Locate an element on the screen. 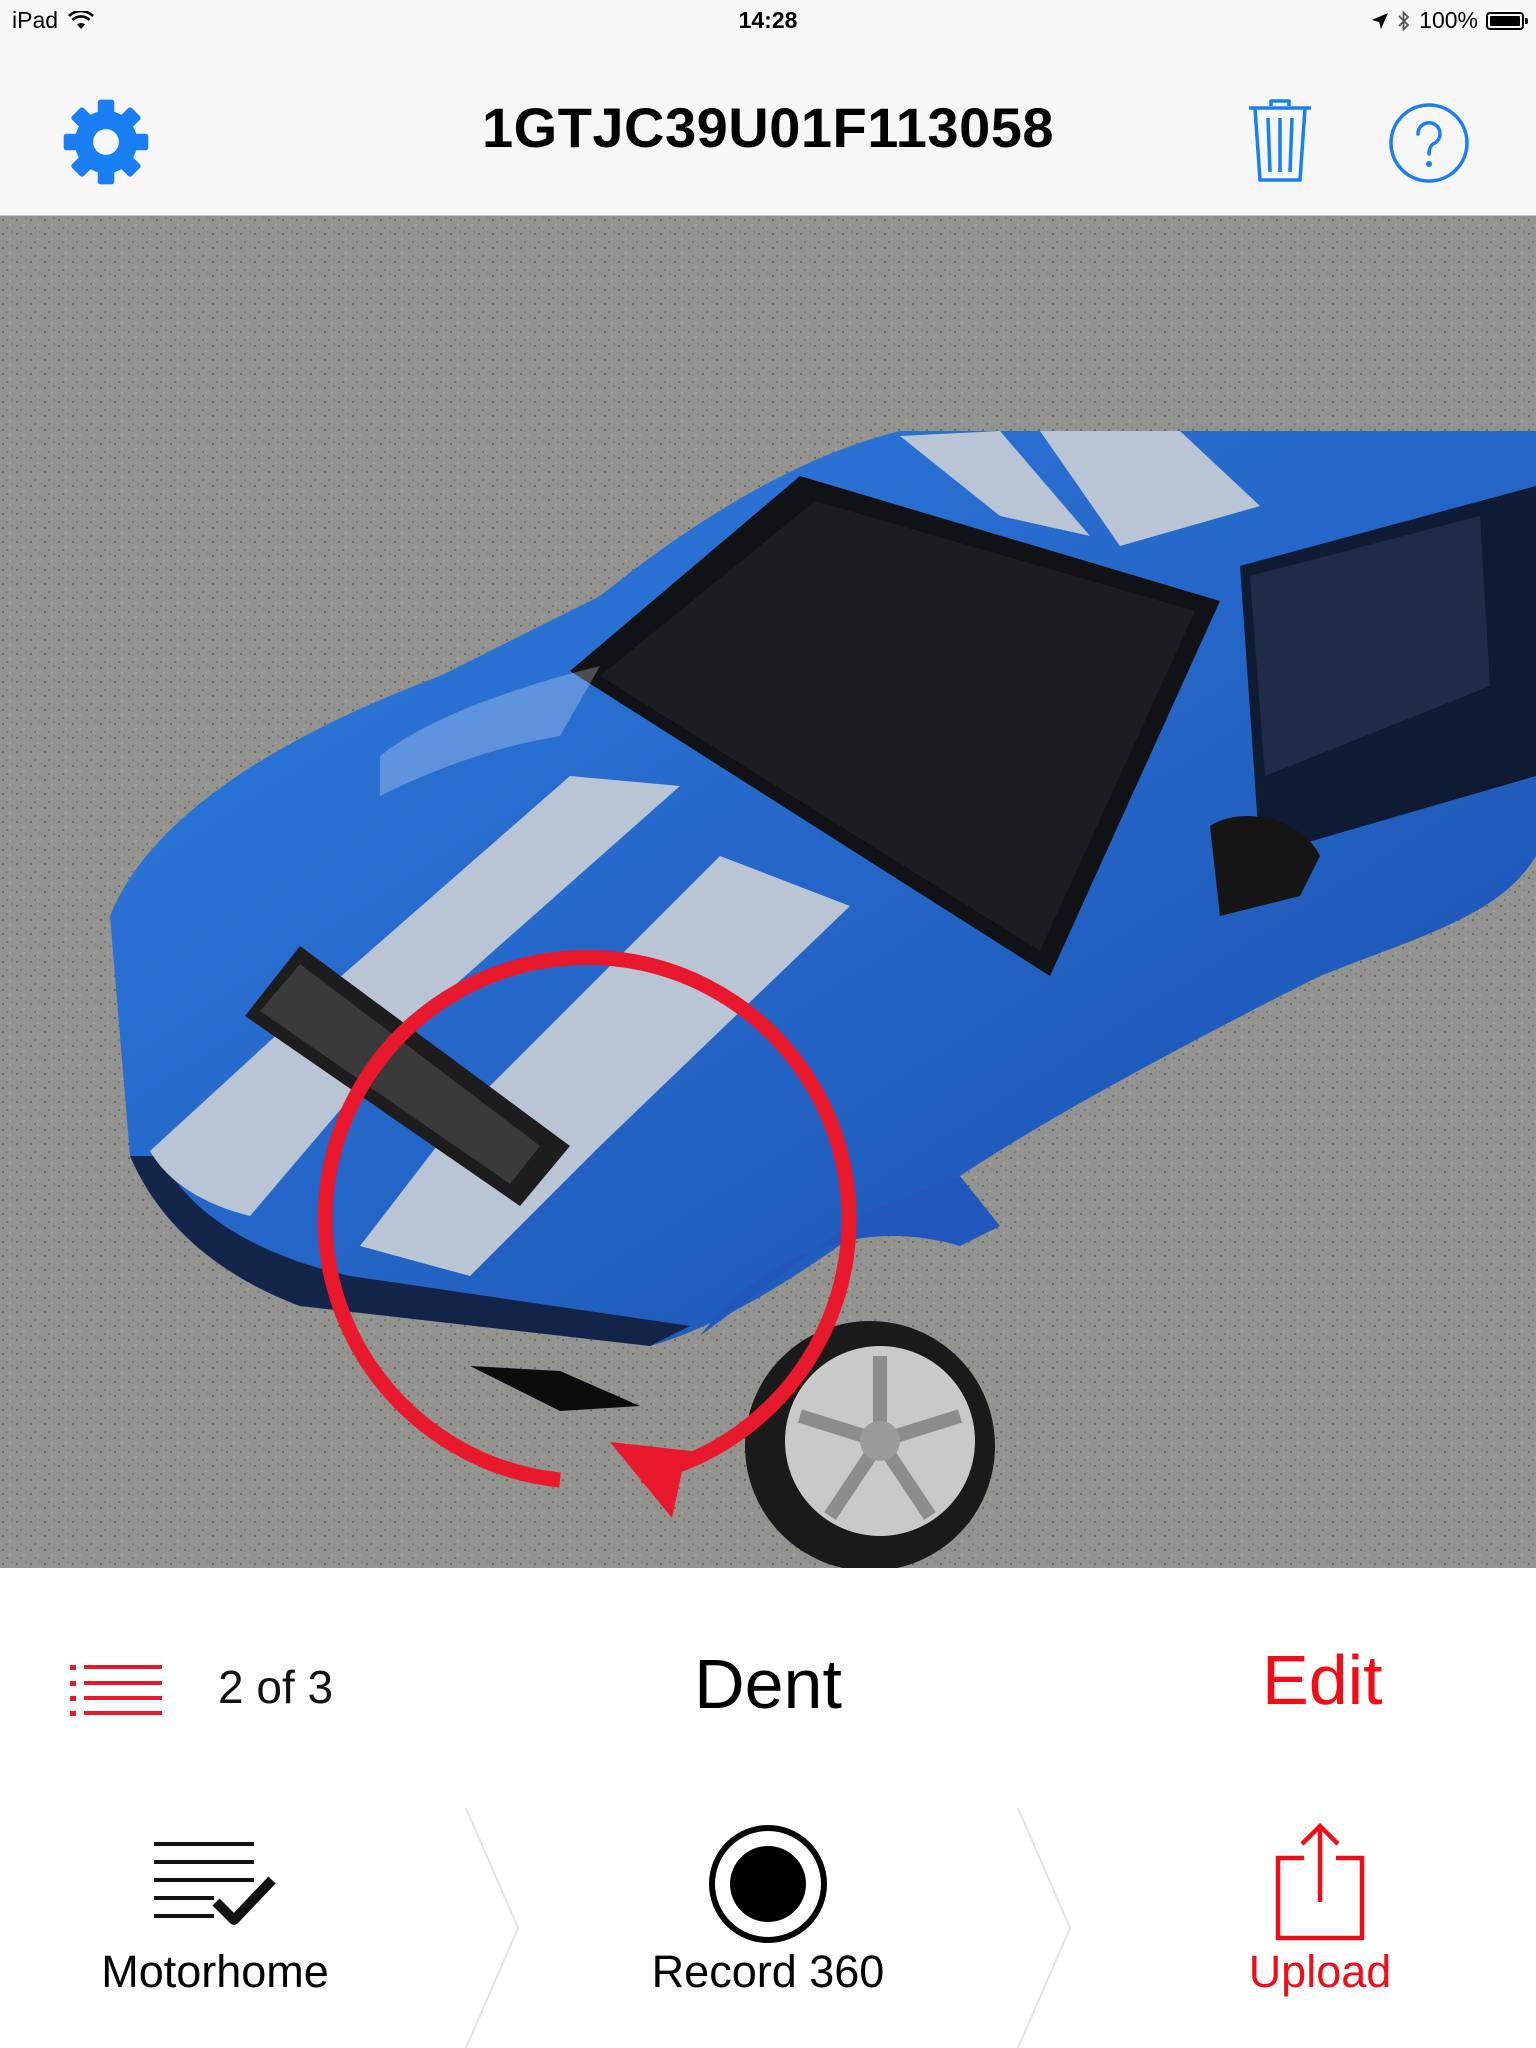 Image resolution: width=1536 pixels, height=2048 pixels. damage-list-button is located at coordinates (116, 1692).